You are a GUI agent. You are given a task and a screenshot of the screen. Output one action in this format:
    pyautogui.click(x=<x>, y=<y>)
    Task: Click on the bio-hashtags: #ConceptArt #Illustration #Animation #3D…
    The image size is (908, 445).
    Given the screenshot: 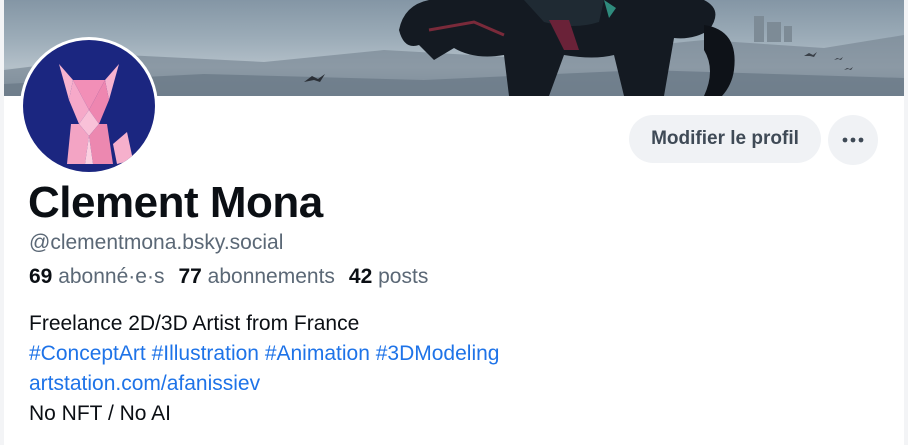 What is the action you would take?
    pyautogui.click(x=264, y=354)
    